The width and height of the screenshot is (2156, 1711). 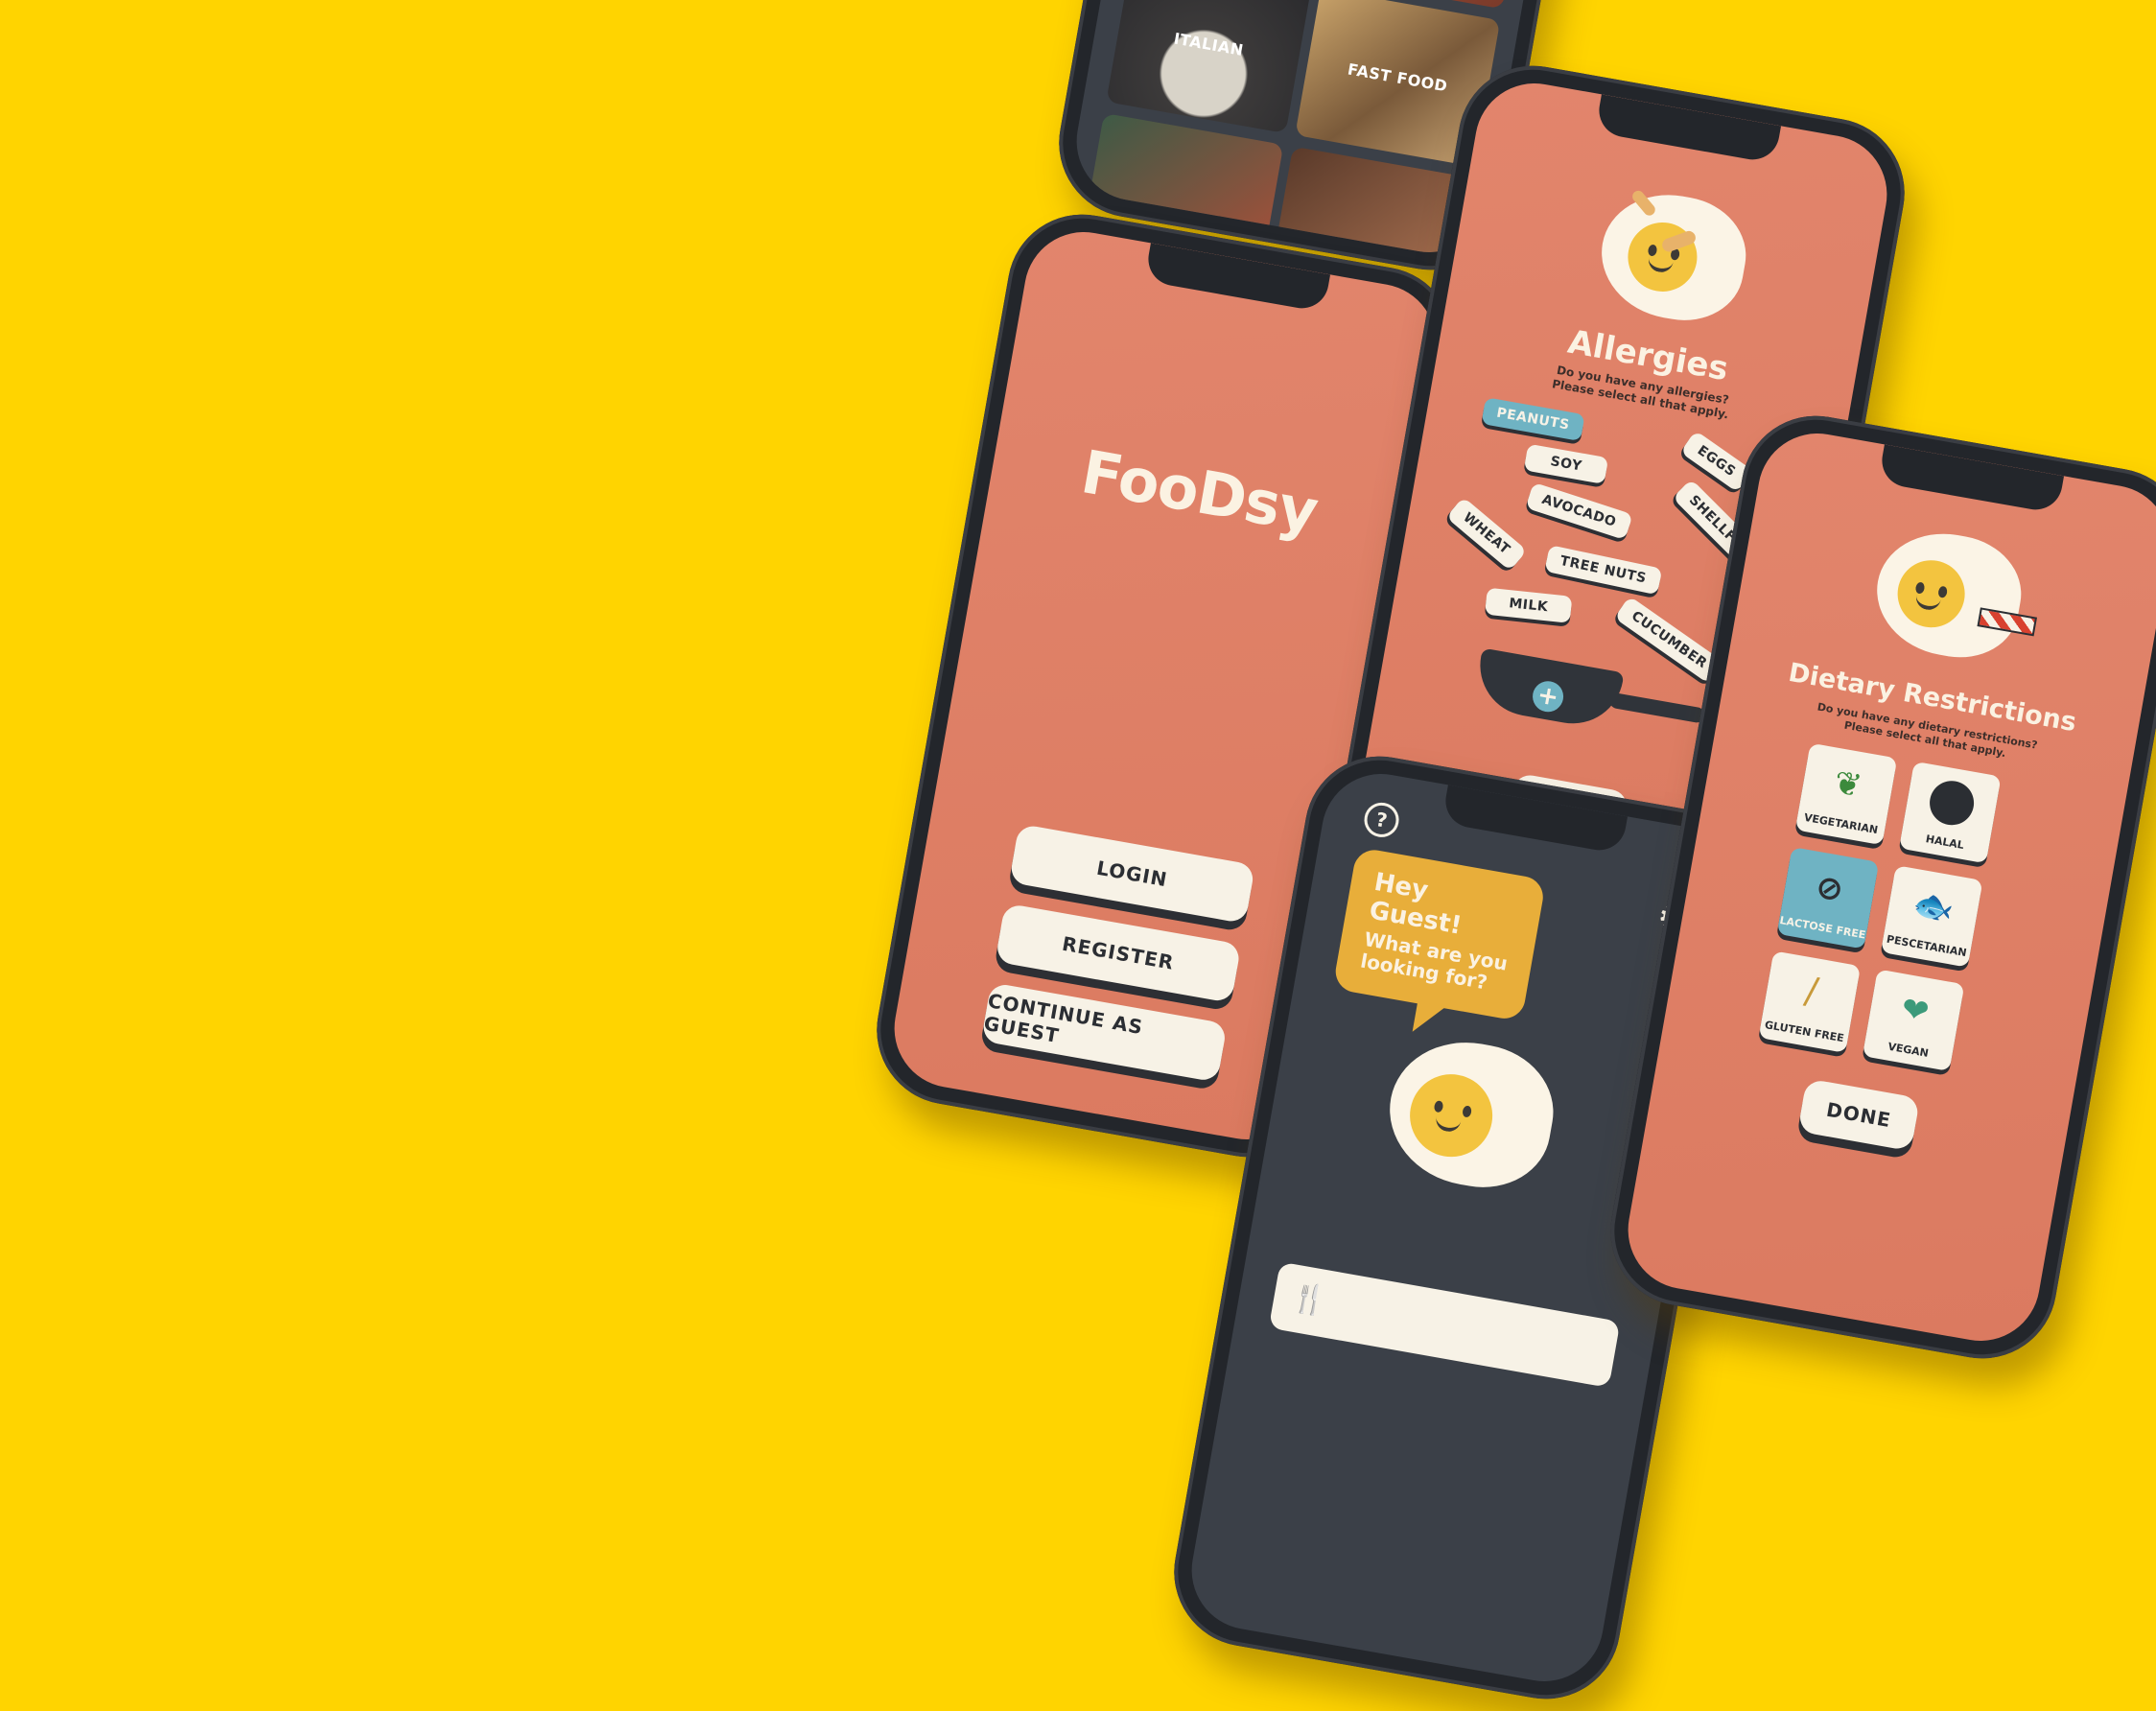 I want to click on allergy-tag-tree-nuts: TREE NUTS, so click(x=1603, y=570).